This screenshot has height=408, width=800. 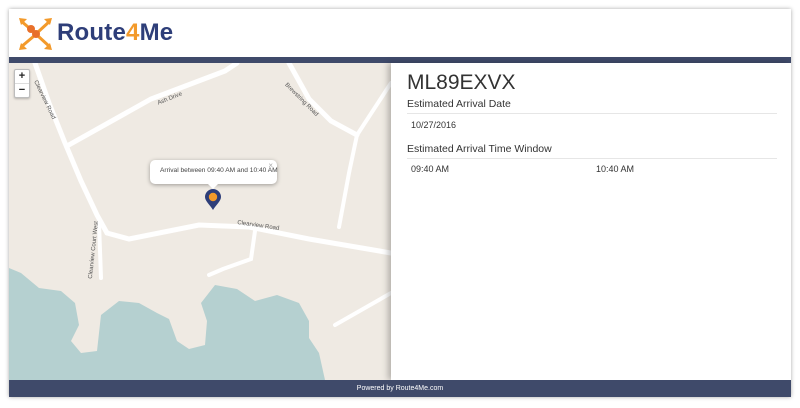 What do you see at coordinates (430, 169) in the screenshot?
I see `window-start-value: 09:40 AM` at bounding box center [430, 169].